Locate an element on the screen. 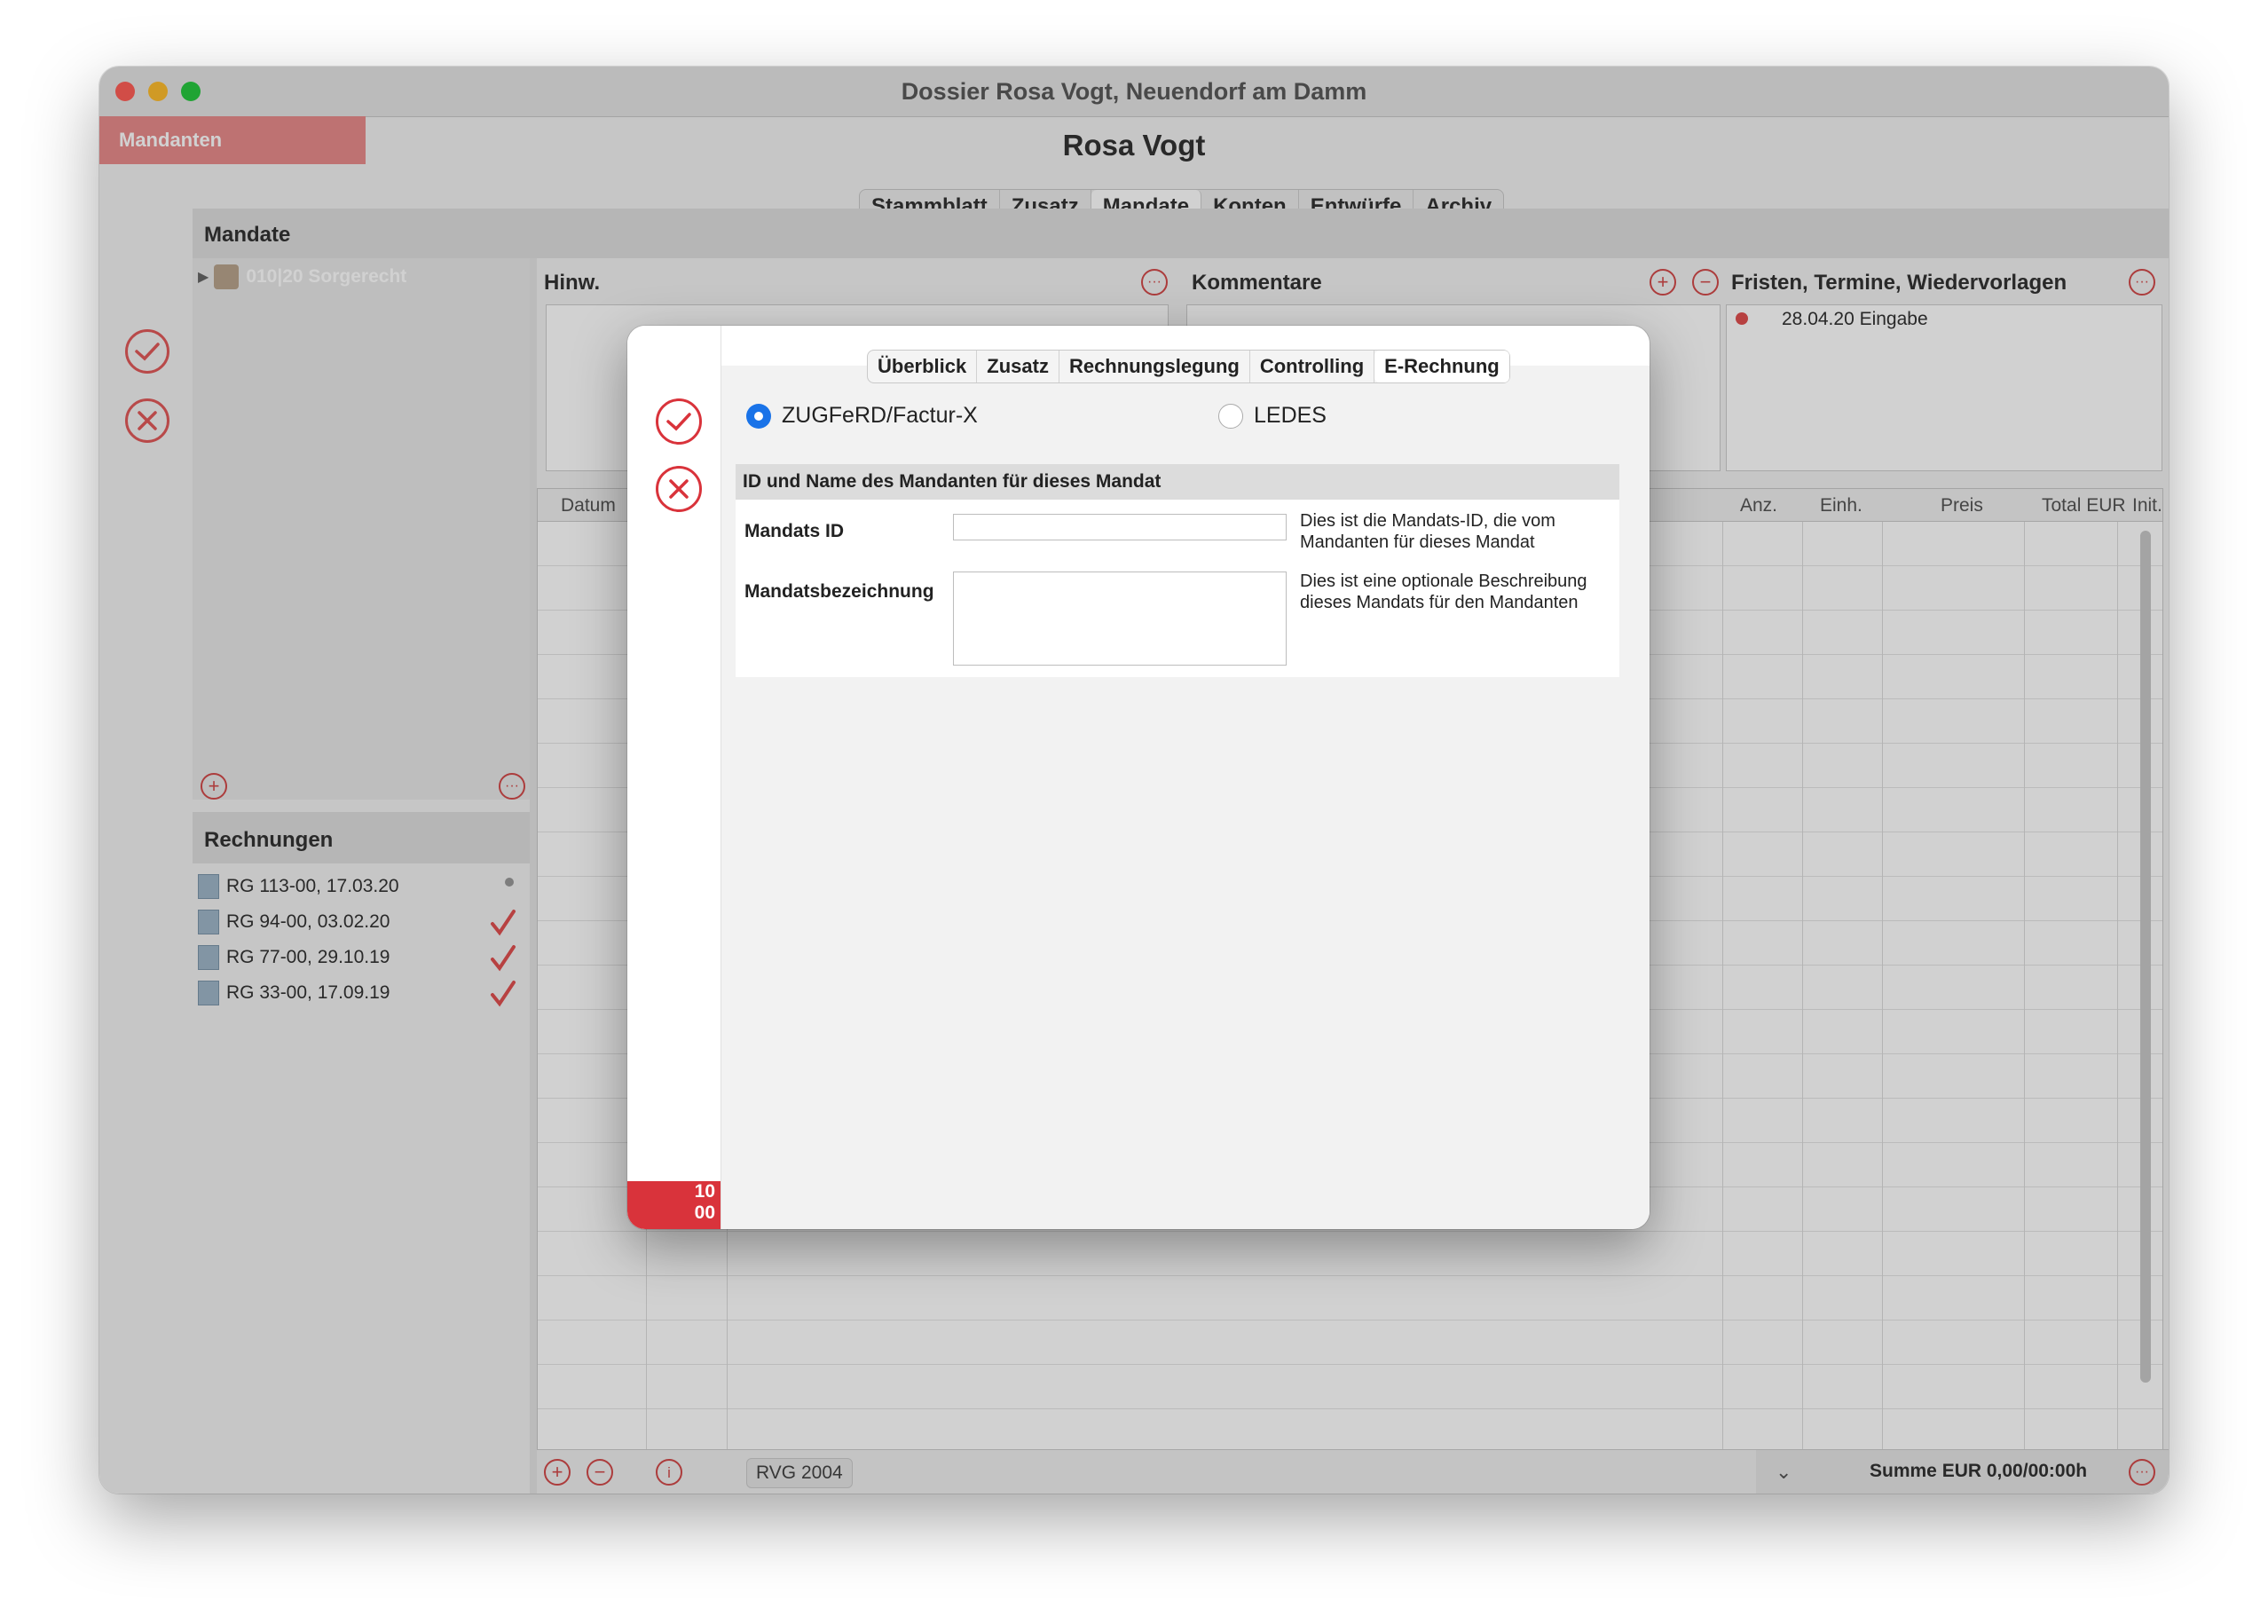 This screenshot has width=2268, height=1624. close-icon is located at coordinates (679, 489).